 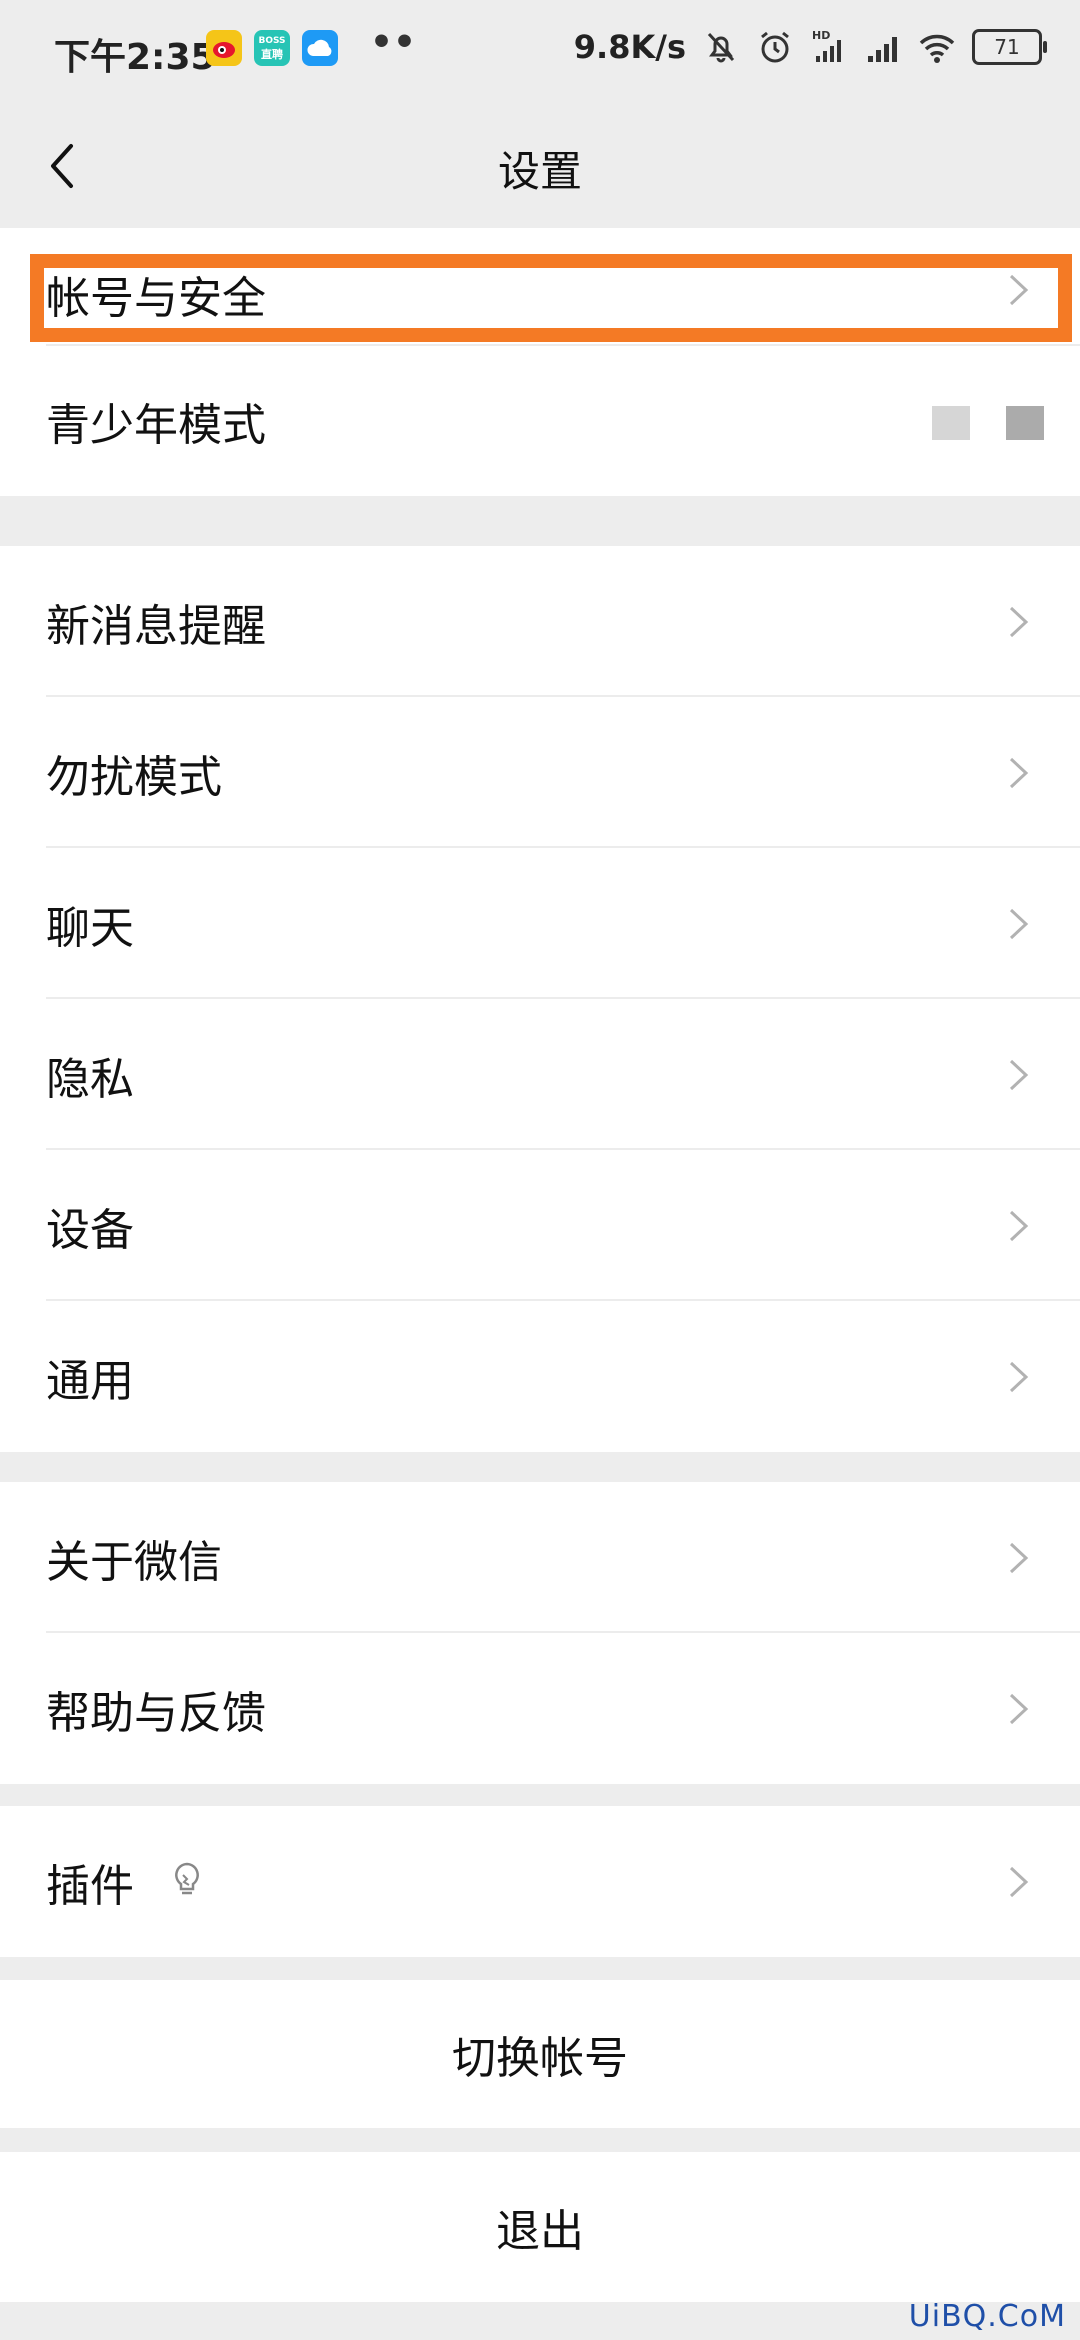 I want to click on boss-zhipin-icon: BOSS 直聘, so click(x=272, y=48).